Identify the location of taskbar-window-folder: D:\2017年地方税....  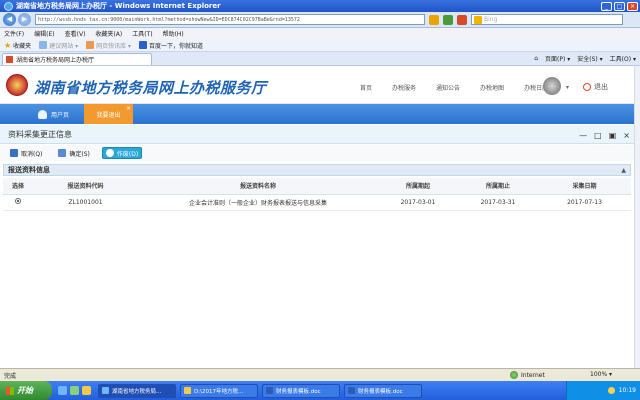
(219, 390).